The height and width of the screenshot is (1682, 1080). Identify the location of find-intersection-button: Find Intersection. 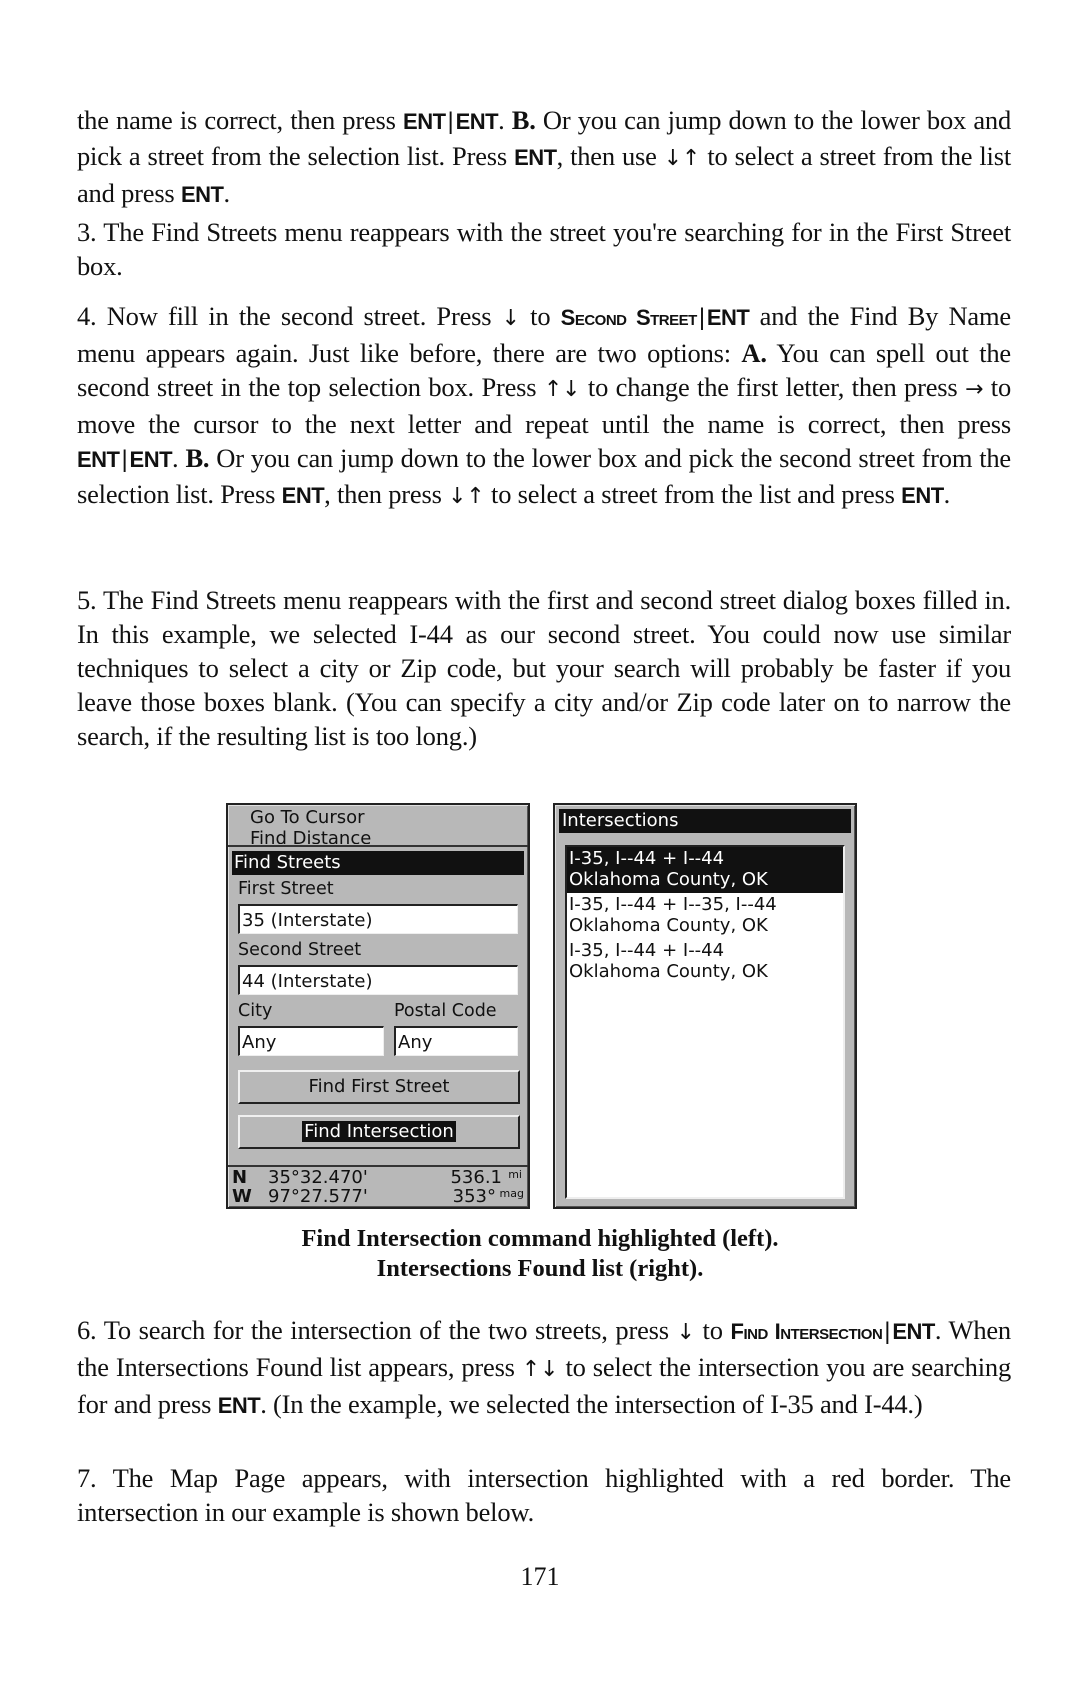
(379, 1132).